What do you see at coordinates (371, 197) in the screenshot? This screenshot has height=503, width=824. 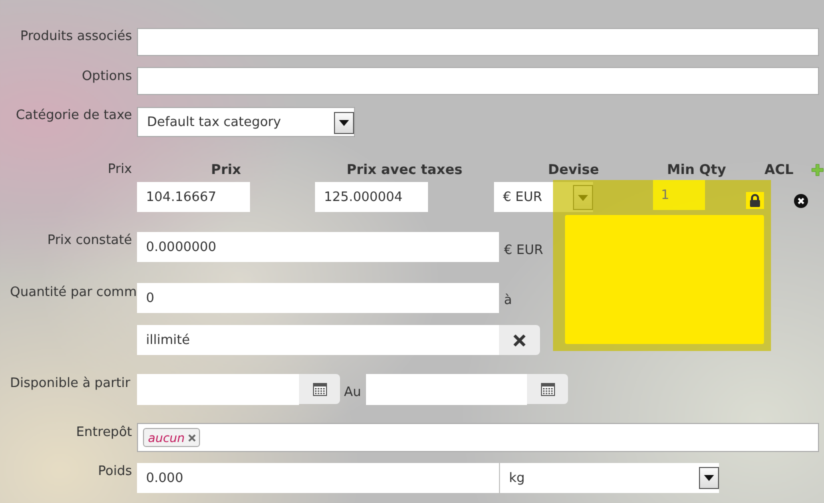 I see `price-with-tax-field: 125.000004` at bounding box center [371, 197].